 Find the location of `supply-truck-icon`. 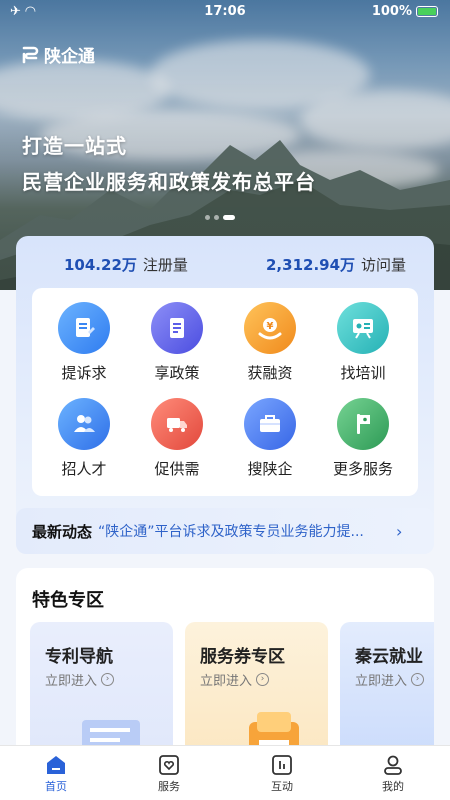

supply-truck-icon is located at coordinates (177, 424).